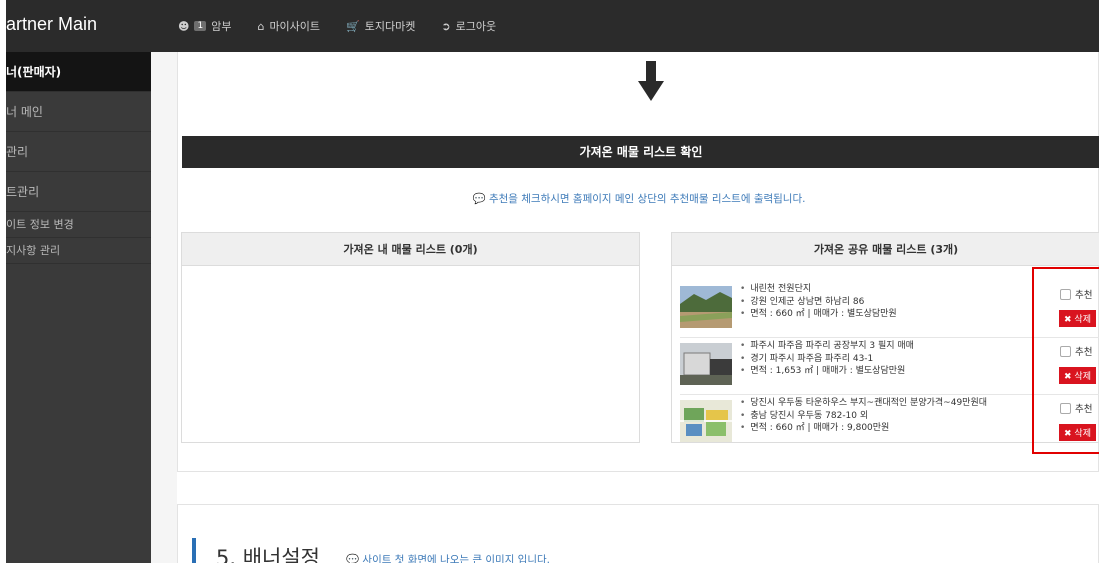 This screenshot has width=1099, height=563. What do you see at coordinates (476, 26) in the screenshot?
I see `nav-logout-label: 로그아웃` at bounding box center [476, 26].